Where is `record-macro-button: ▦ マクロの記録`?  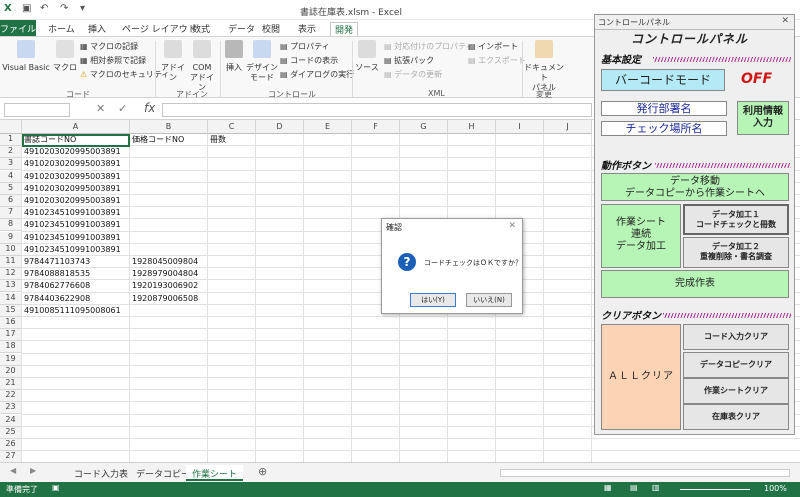
record-macro-button: ▦ マクロの記録 is located at coordinates (109, 46).